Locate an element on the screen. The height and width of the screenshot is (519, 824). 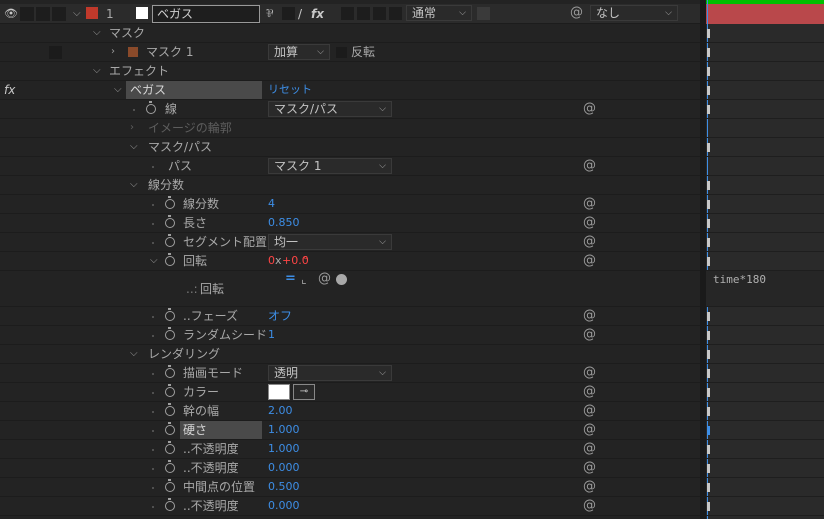
prop-value: 0.850 is located at coordinates (284, 223).